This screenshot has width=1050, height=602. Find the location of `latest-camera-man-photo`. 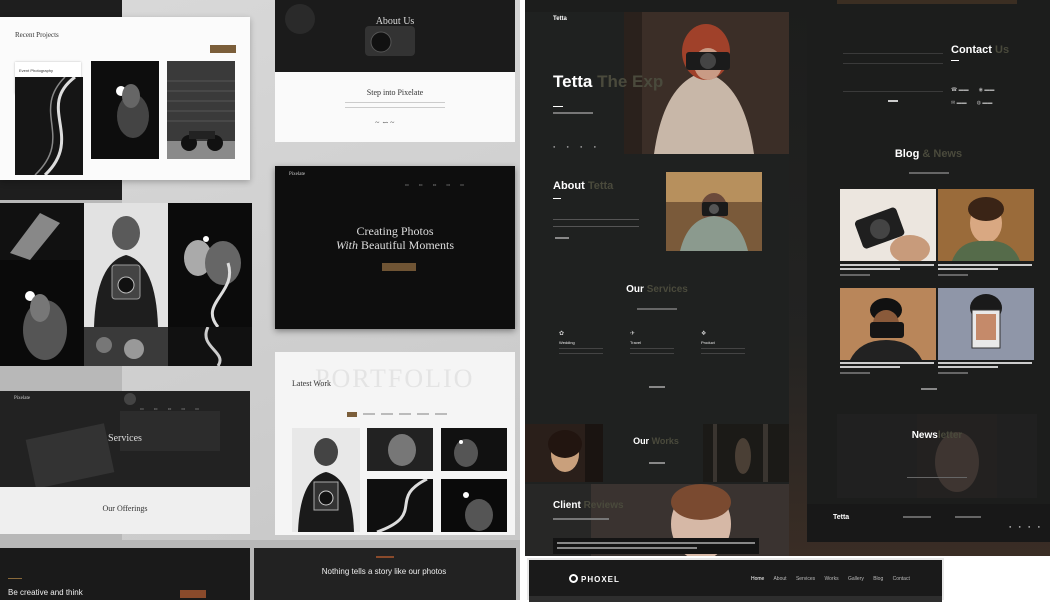

latest-camera-man-photo is located at coordinates (326, 480).